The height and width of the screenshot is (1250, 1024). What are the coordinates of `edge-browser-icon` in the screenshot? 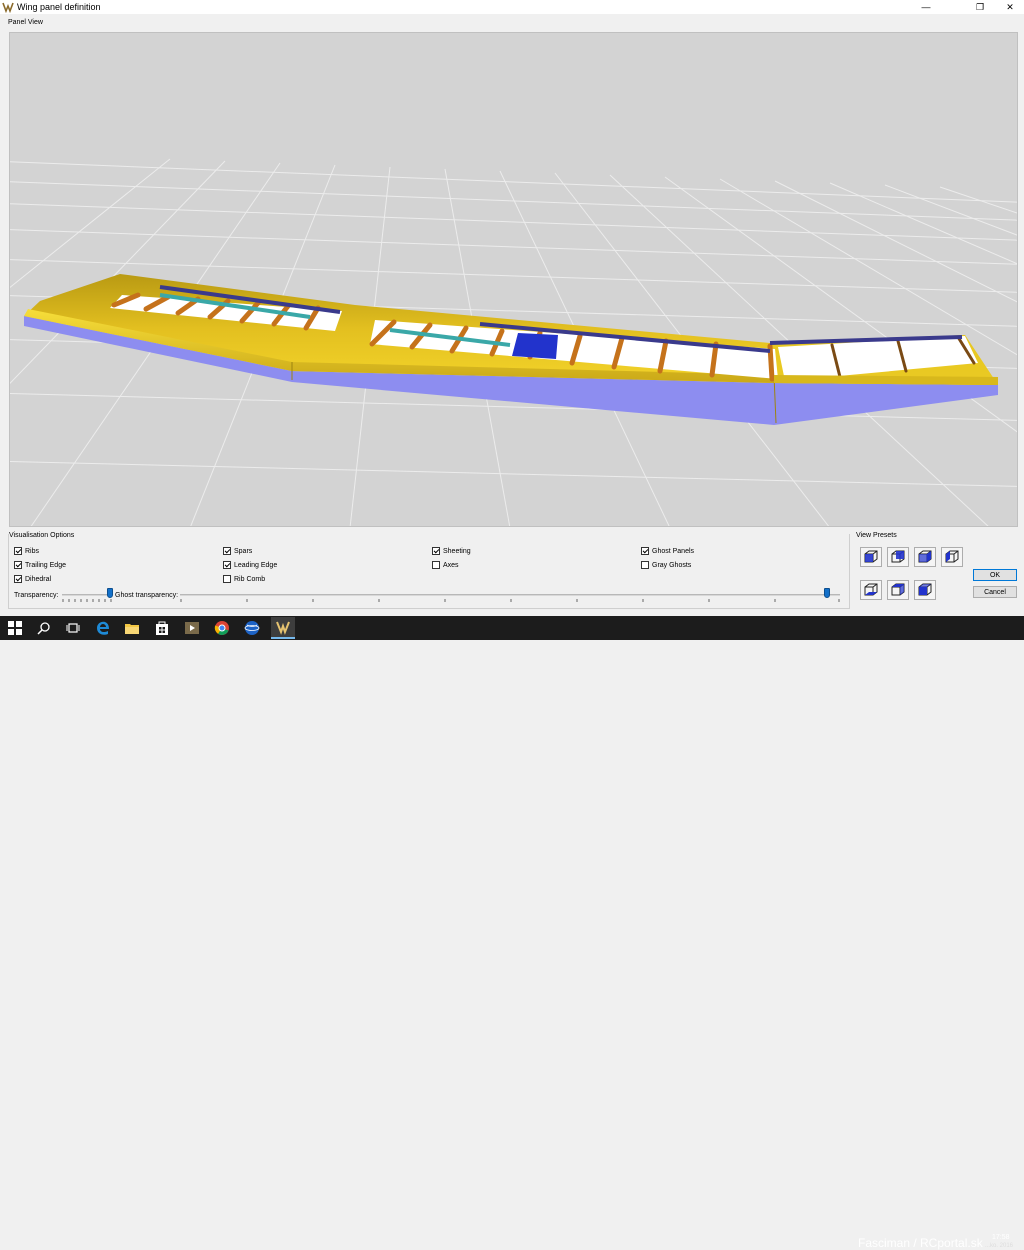 It's located at (103, 628).